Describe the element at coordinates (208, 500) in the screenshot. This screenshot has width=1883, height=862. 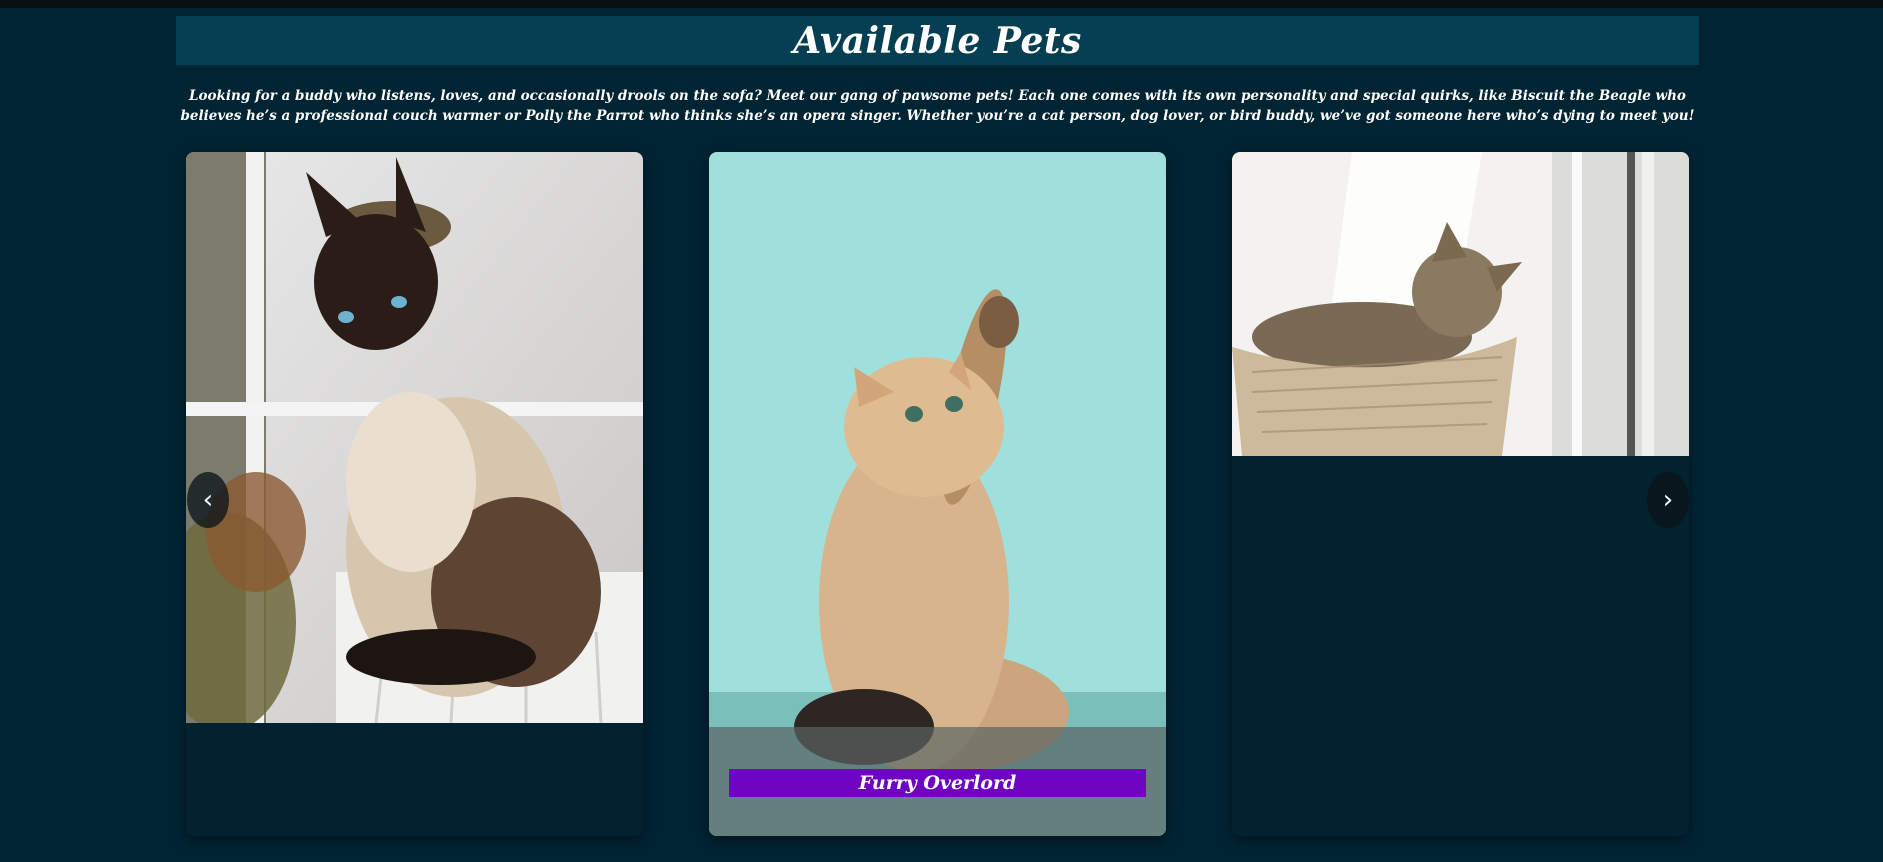
I see `carousel-prev-button: ‹` at that location.